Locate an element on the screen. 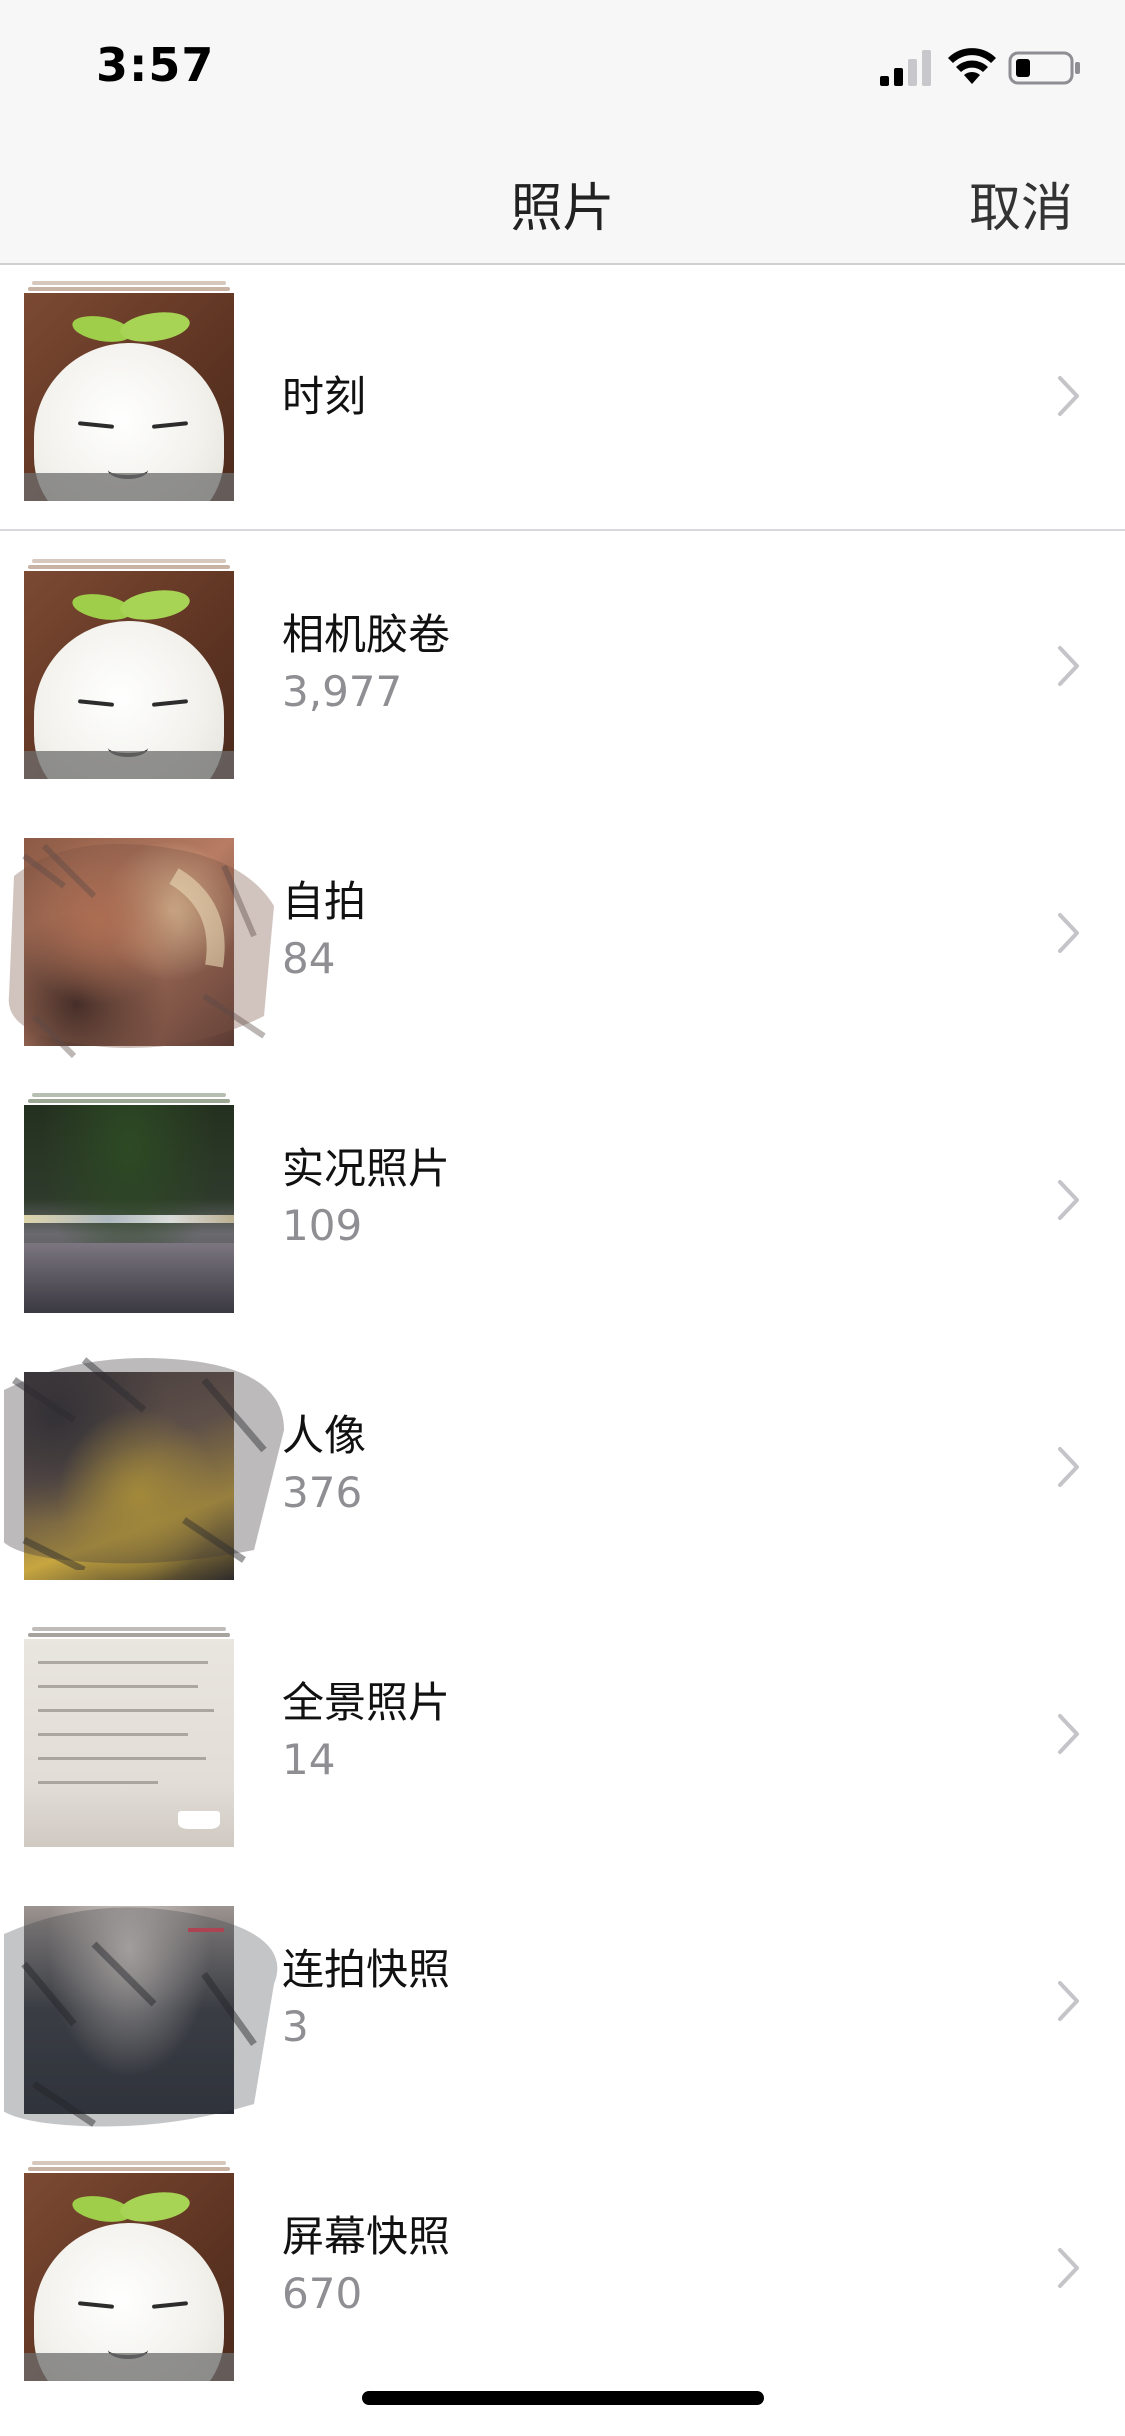 This screenshot has height=2436, width=1125. album-name: 人像 is located at coordinates (324, 1435).